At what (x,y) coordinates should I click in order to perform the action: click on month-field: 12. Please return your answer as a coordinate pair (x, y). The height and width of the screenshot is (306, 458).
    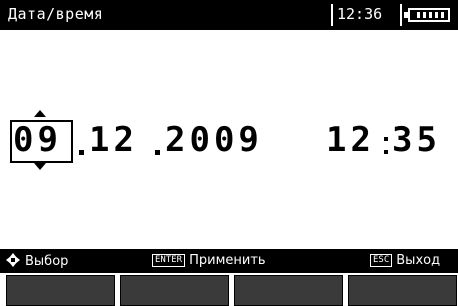
    Looking at the image, I should click on (113, 140).